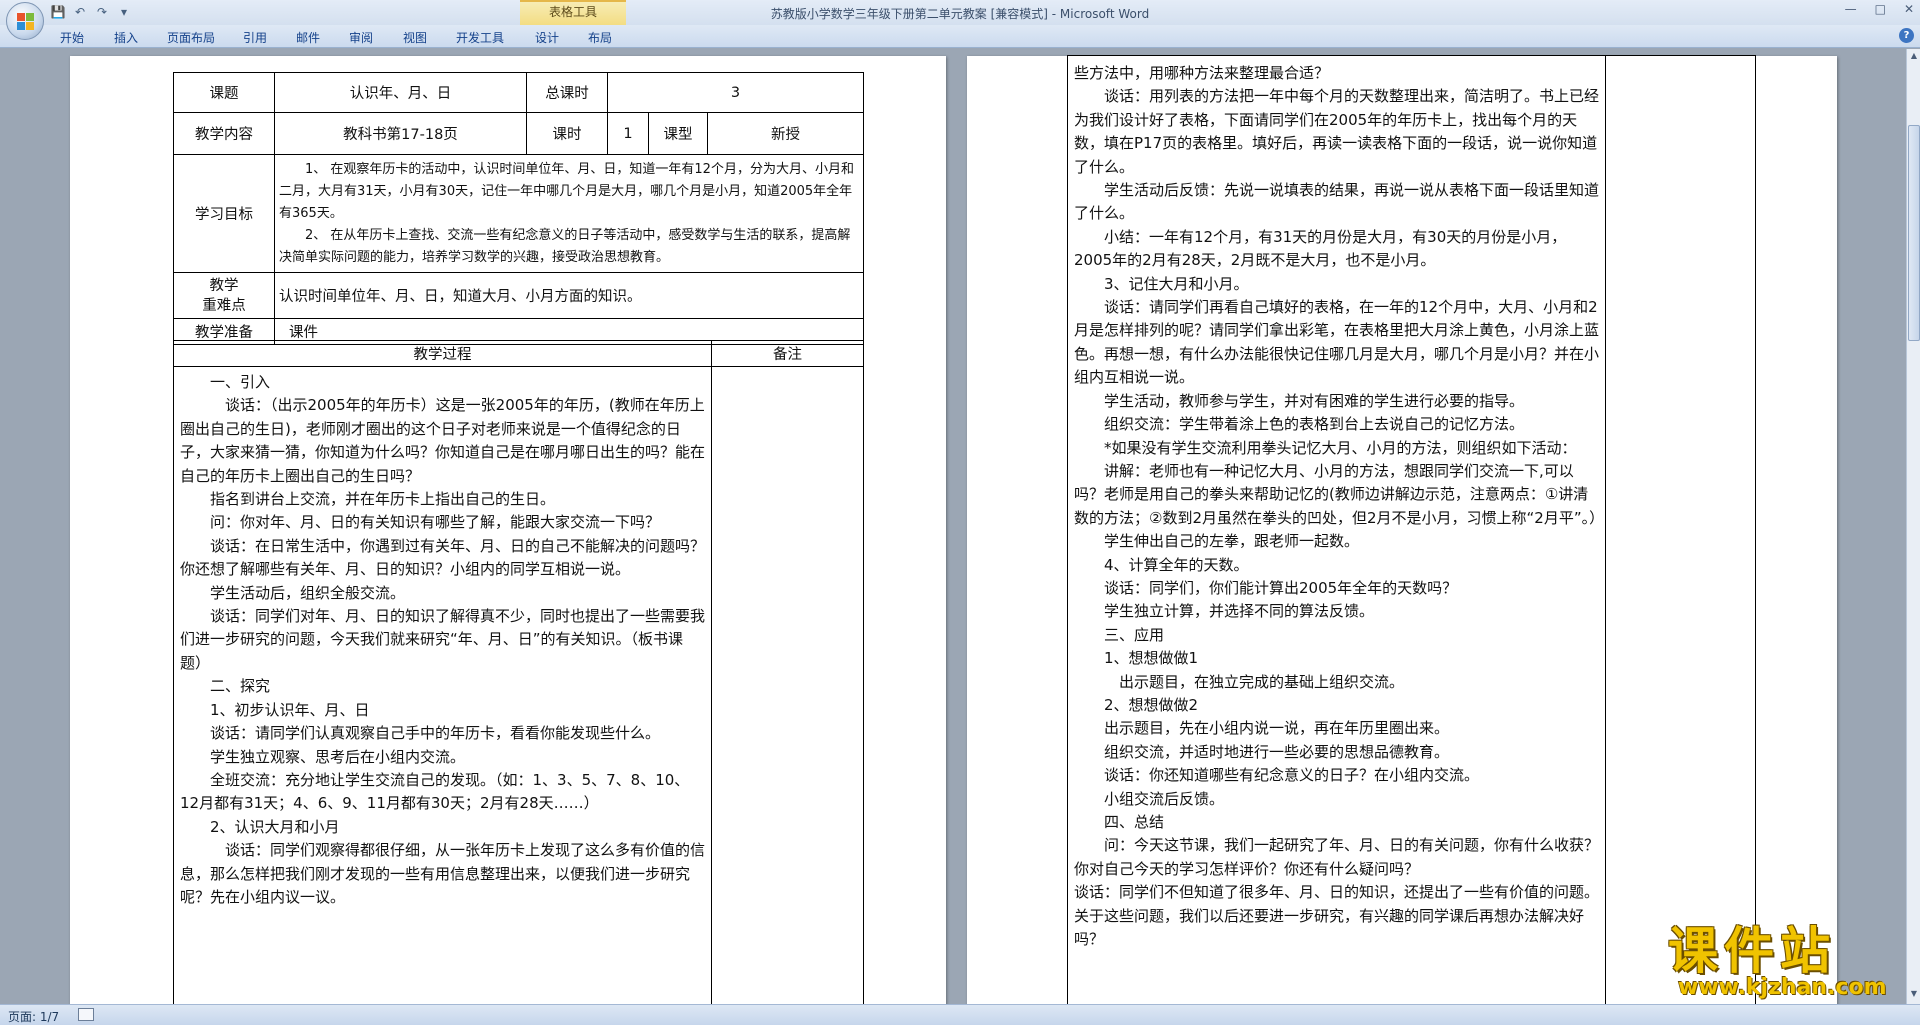 The width and height of the screenshot is (1920, 1025). Describe the element at coordinates (1314, 424) in the screenshot. I see `process-paragraph: 组织交流：学生带着涂上色的表格到台上去说自己的记忆方法。` at that location.